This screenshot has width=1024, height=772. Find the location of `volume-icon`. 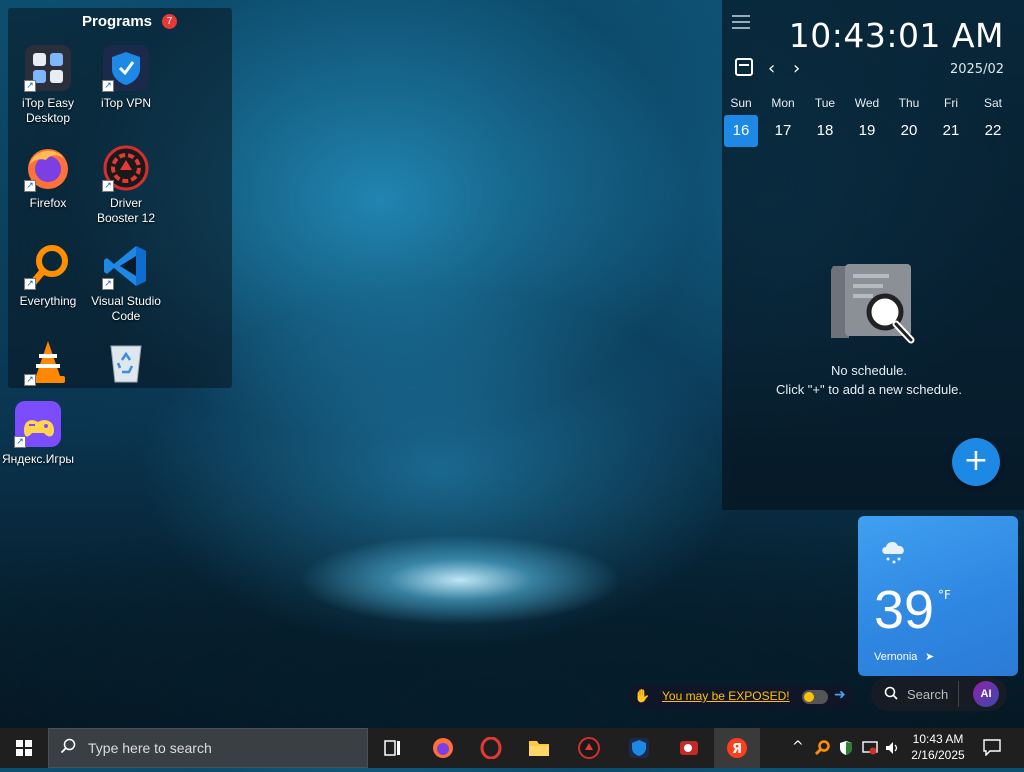

volume-icon is located at coordinates (893, 750).